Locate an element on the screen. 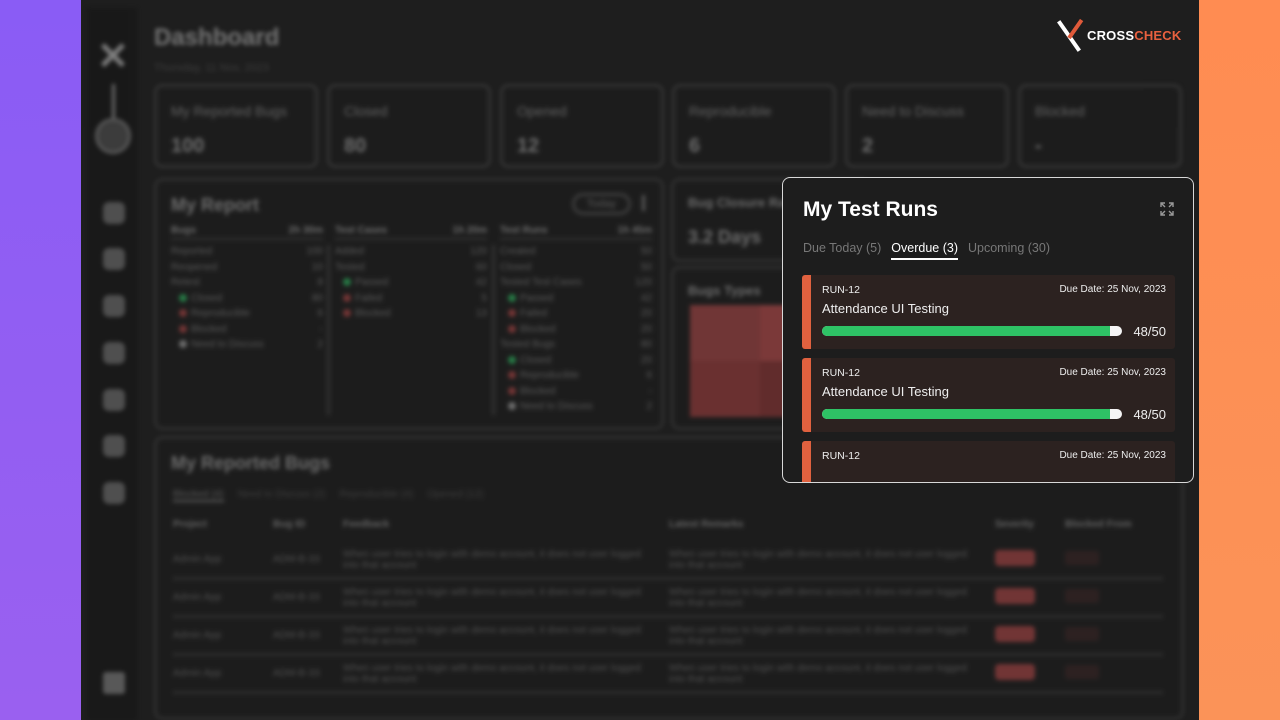 The image size is (1280, 720). more-icon is located at coordinates (643, 203).